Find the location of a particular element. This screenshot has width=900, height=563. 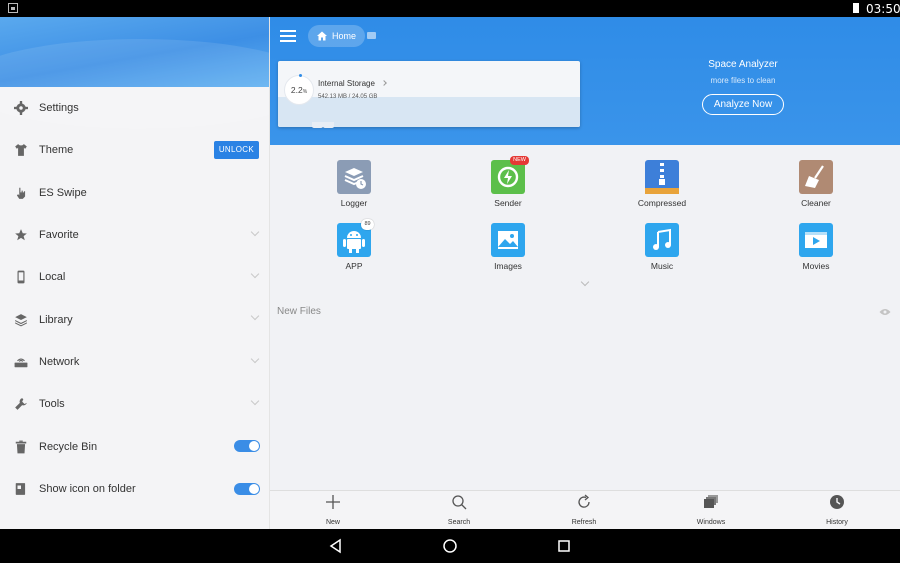

cleaner-icon is located at coordinates (816, 177).